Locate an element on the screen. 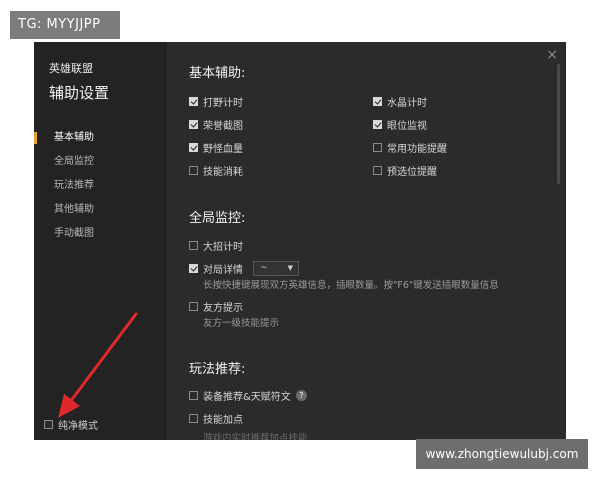 Image resolution: width=600 pixels, height=480 pixels. skill-points-description: 游戏内实时推荐加点技能 is located at coordinates (255, 436).